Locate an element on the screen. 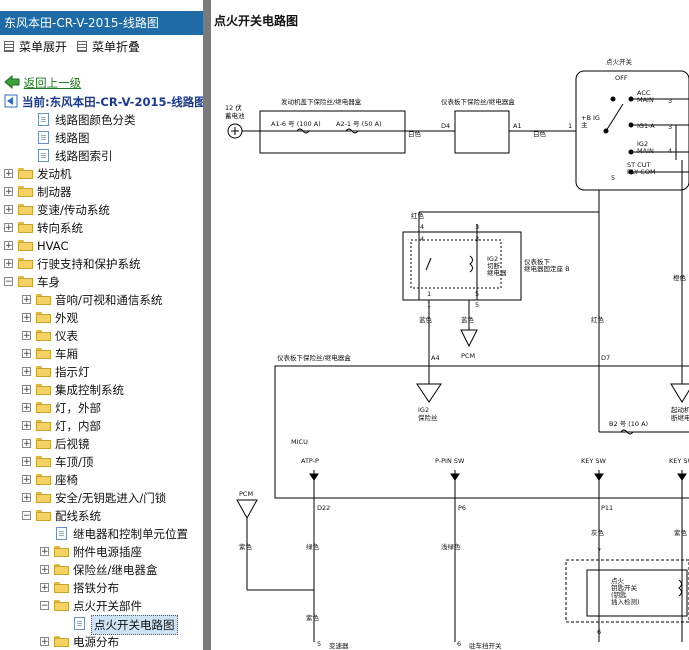 Image resolution: width=689 pixels, height=650 pixels. tree-item-label: 变速/传动系统 is located at coordinates (73, 210).